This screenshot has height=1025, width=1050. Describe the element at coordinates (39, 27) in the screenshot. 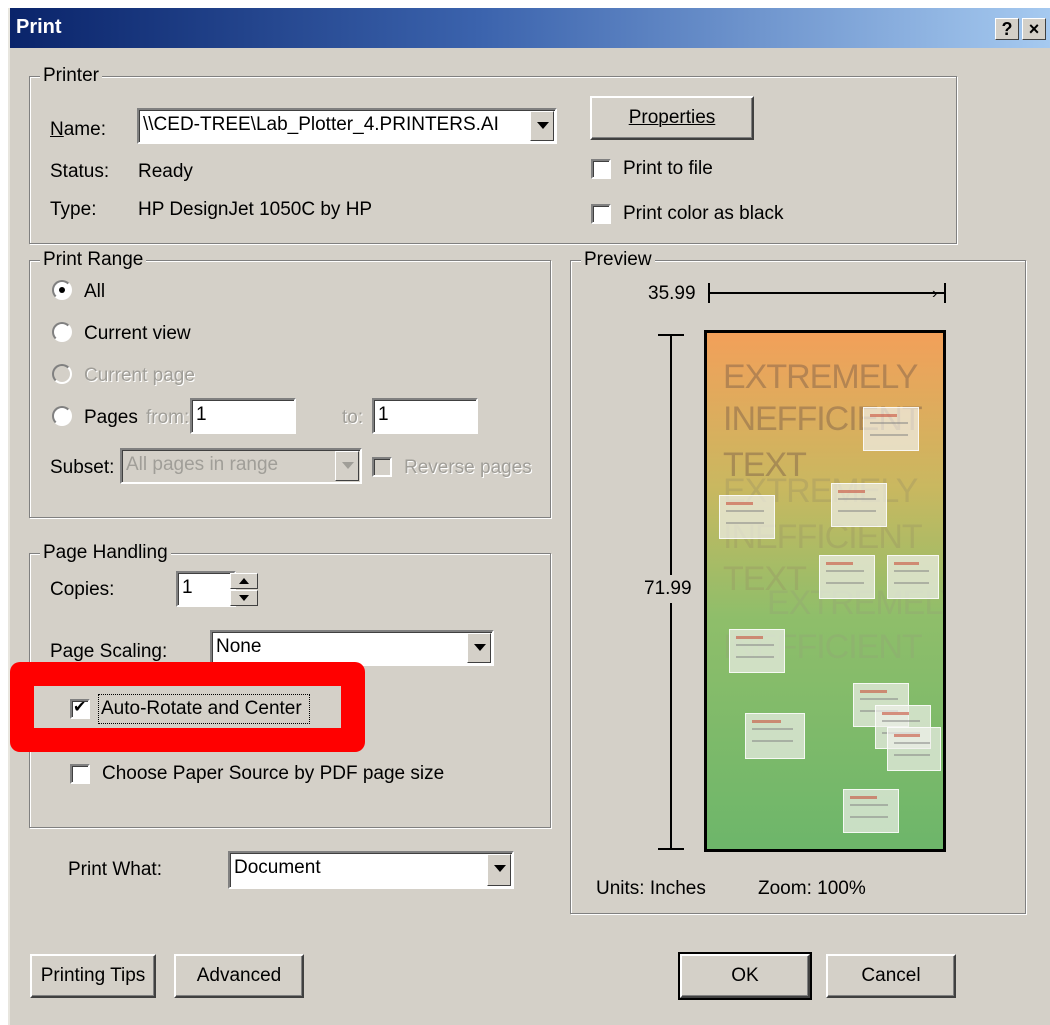

I see `dialog-title: Print` at that location.